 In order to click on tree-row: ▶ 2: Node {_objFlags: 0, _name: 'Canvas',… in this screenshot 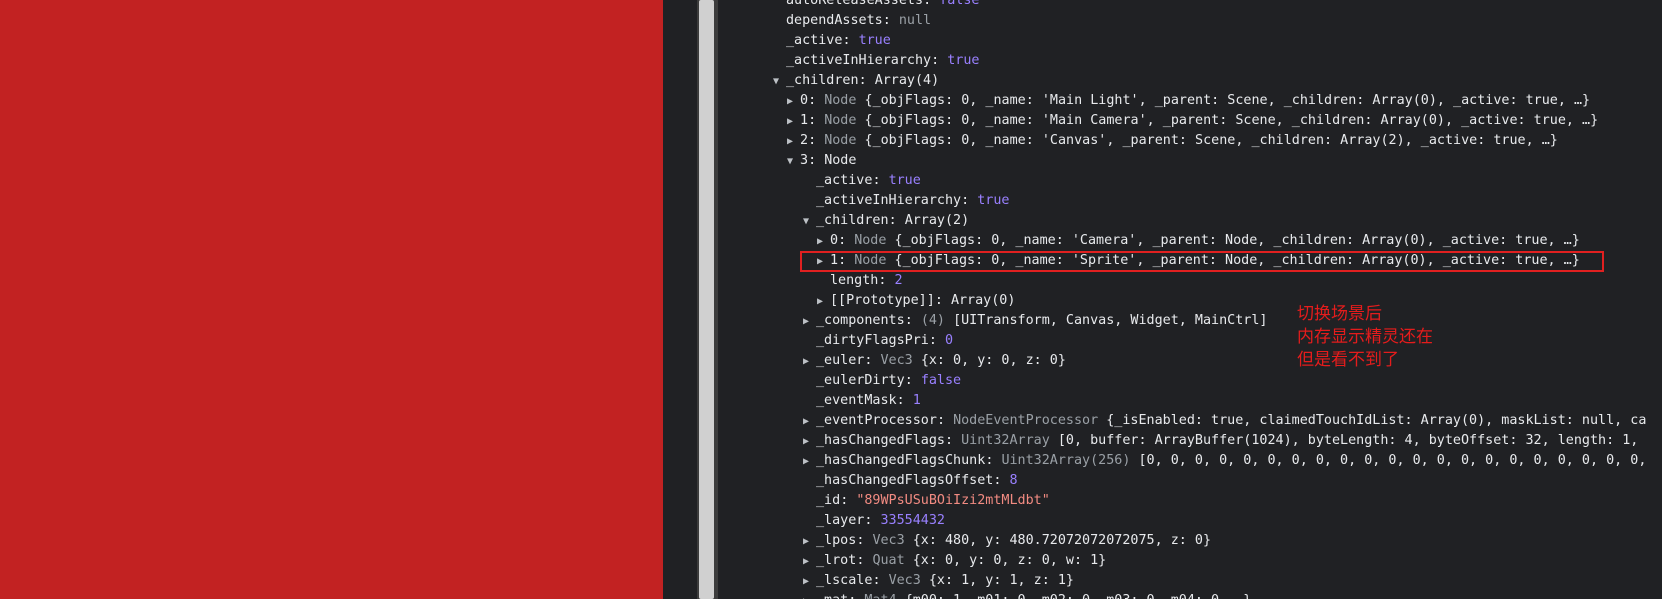, I will do `click(1172, 141)`.